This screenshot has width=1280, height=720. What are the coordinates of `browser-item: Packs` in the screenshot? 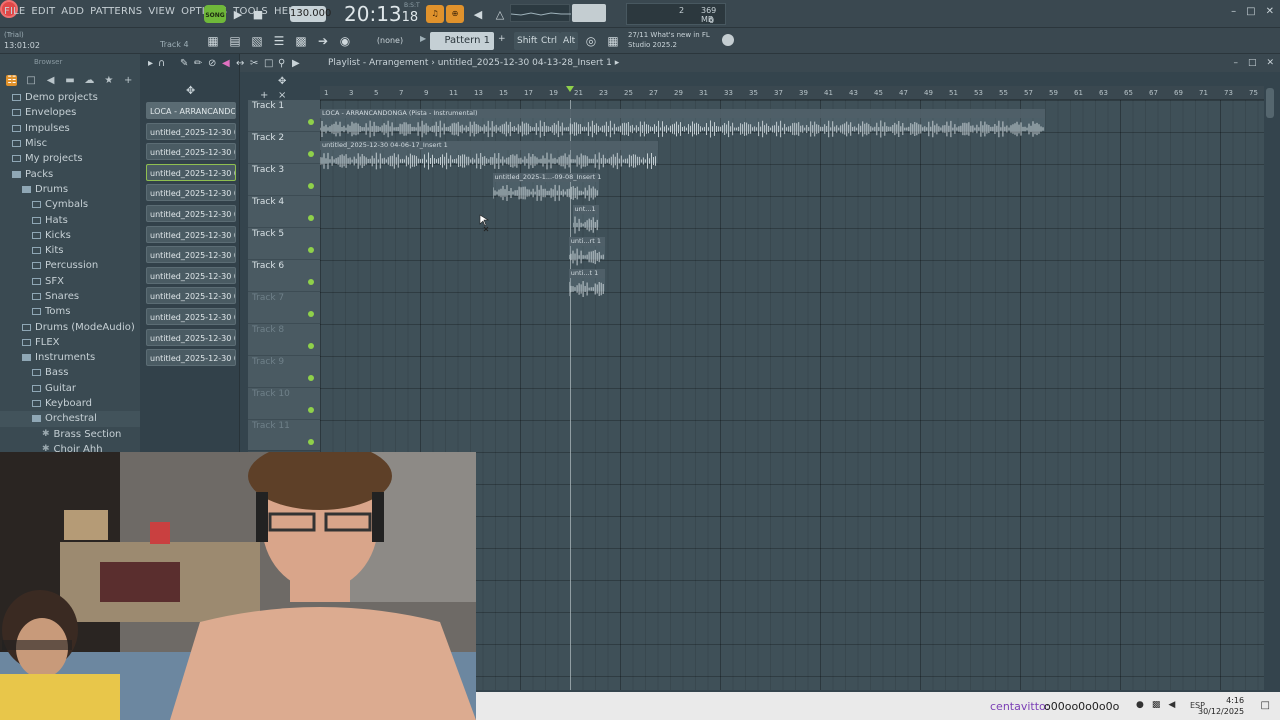 It's located at (70, 173).